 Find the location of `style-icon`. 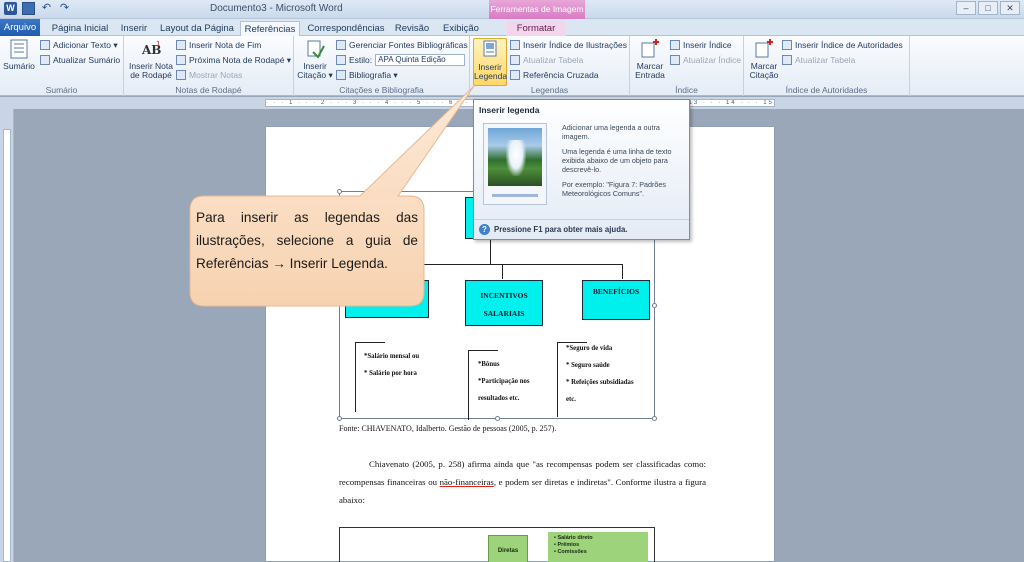

style-icon is located at coordinates (341, 60).